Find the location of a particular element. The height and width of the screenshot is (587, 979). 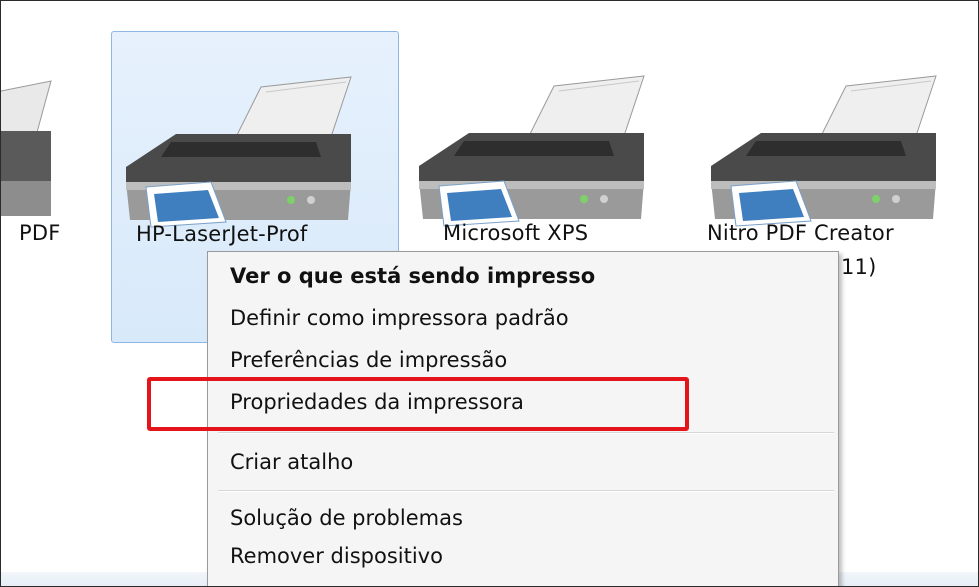

device-label-line2: 11) is located at coordinates (859, 267).